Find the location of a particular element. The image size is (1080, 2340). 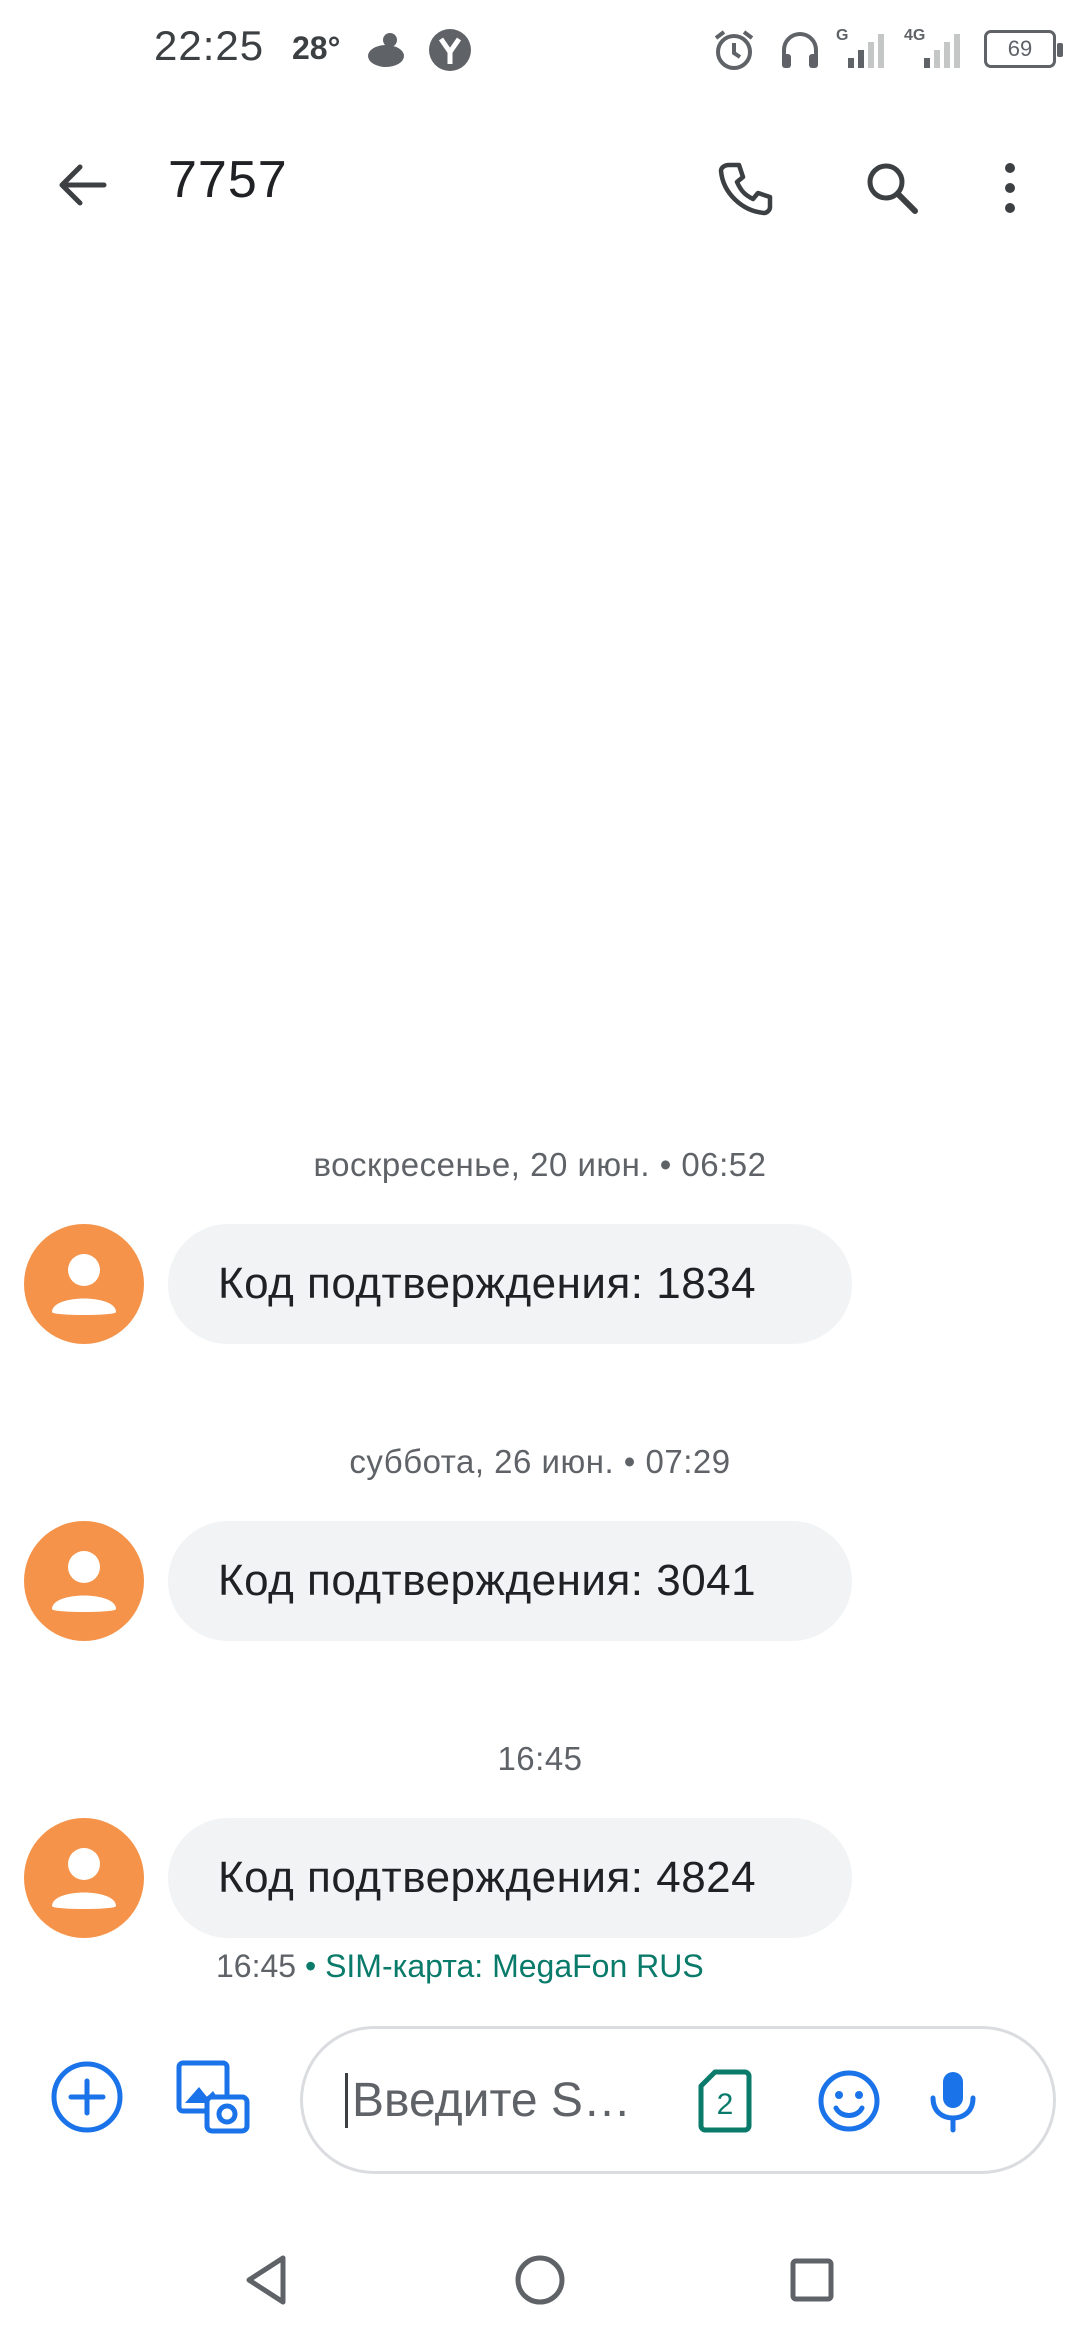

sim-select-button: 2 is located at coordinates (725, 2101).